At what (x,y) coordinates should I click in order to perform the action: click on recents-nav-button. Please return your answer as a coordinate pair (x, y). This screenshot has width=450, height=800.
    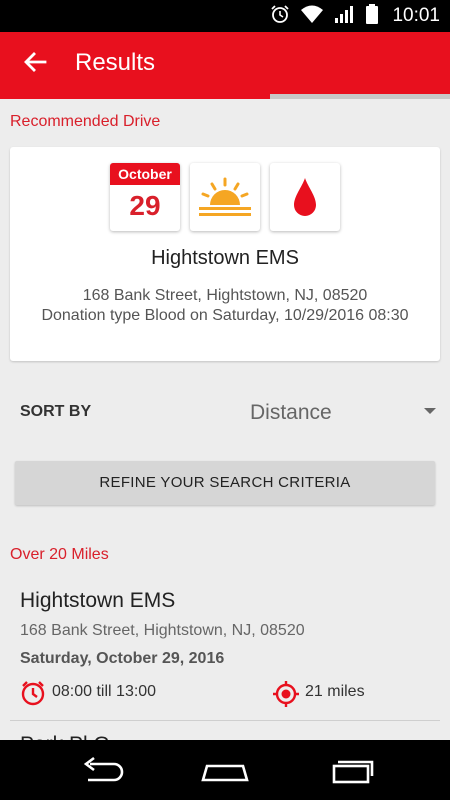
    Looking at the image, I should click on (350, 770).